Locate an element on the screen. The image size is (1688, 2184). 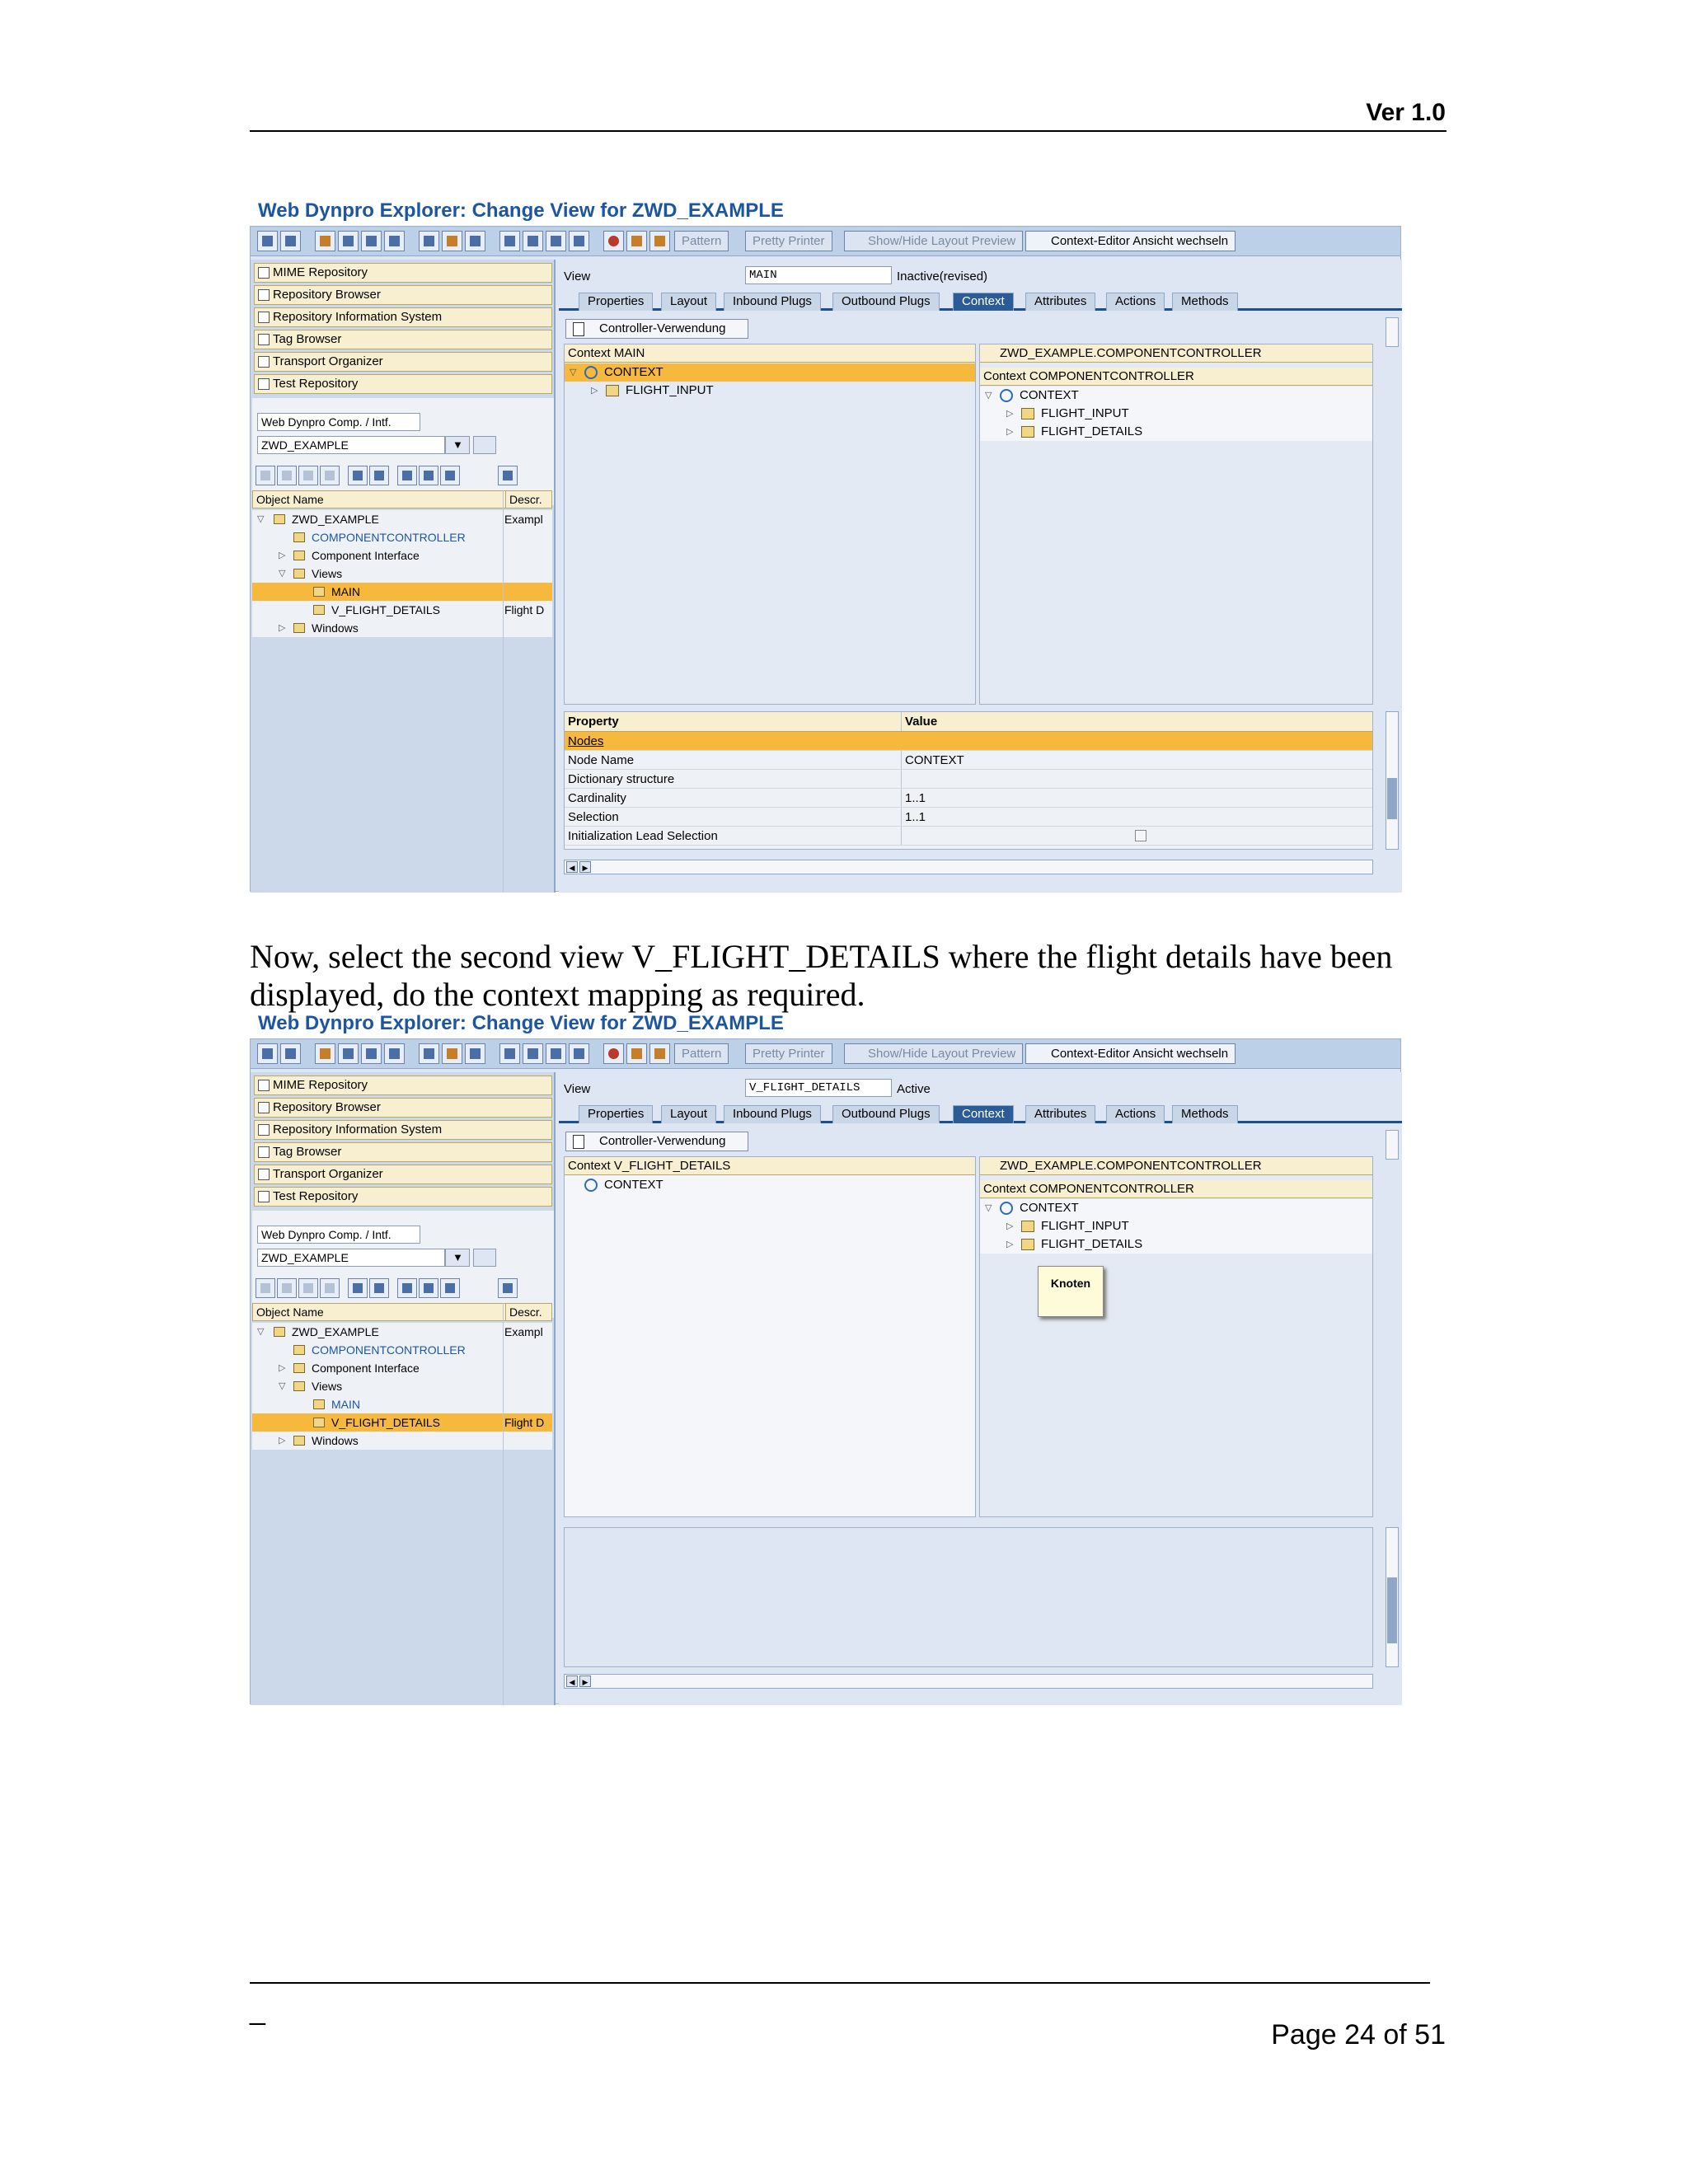
print-icon is located at coordinates (533, 241).